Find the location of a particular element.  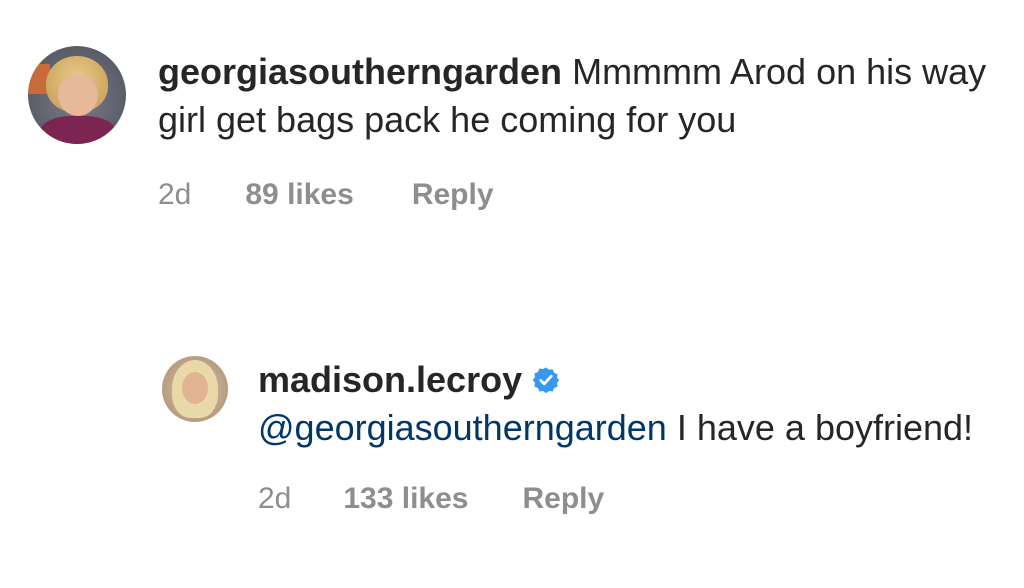

comment-username: madison.lecroy is located at coordinates (390, 379).